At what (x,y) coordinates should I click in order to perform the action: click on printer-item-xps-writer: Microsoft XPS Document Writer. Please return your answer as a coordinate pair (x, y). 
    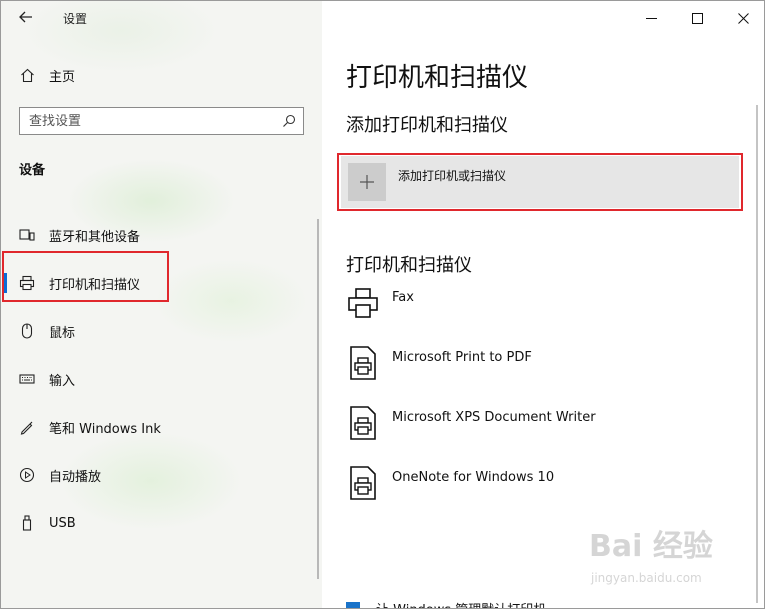
    Looking at the image, I should click on (546, 435).